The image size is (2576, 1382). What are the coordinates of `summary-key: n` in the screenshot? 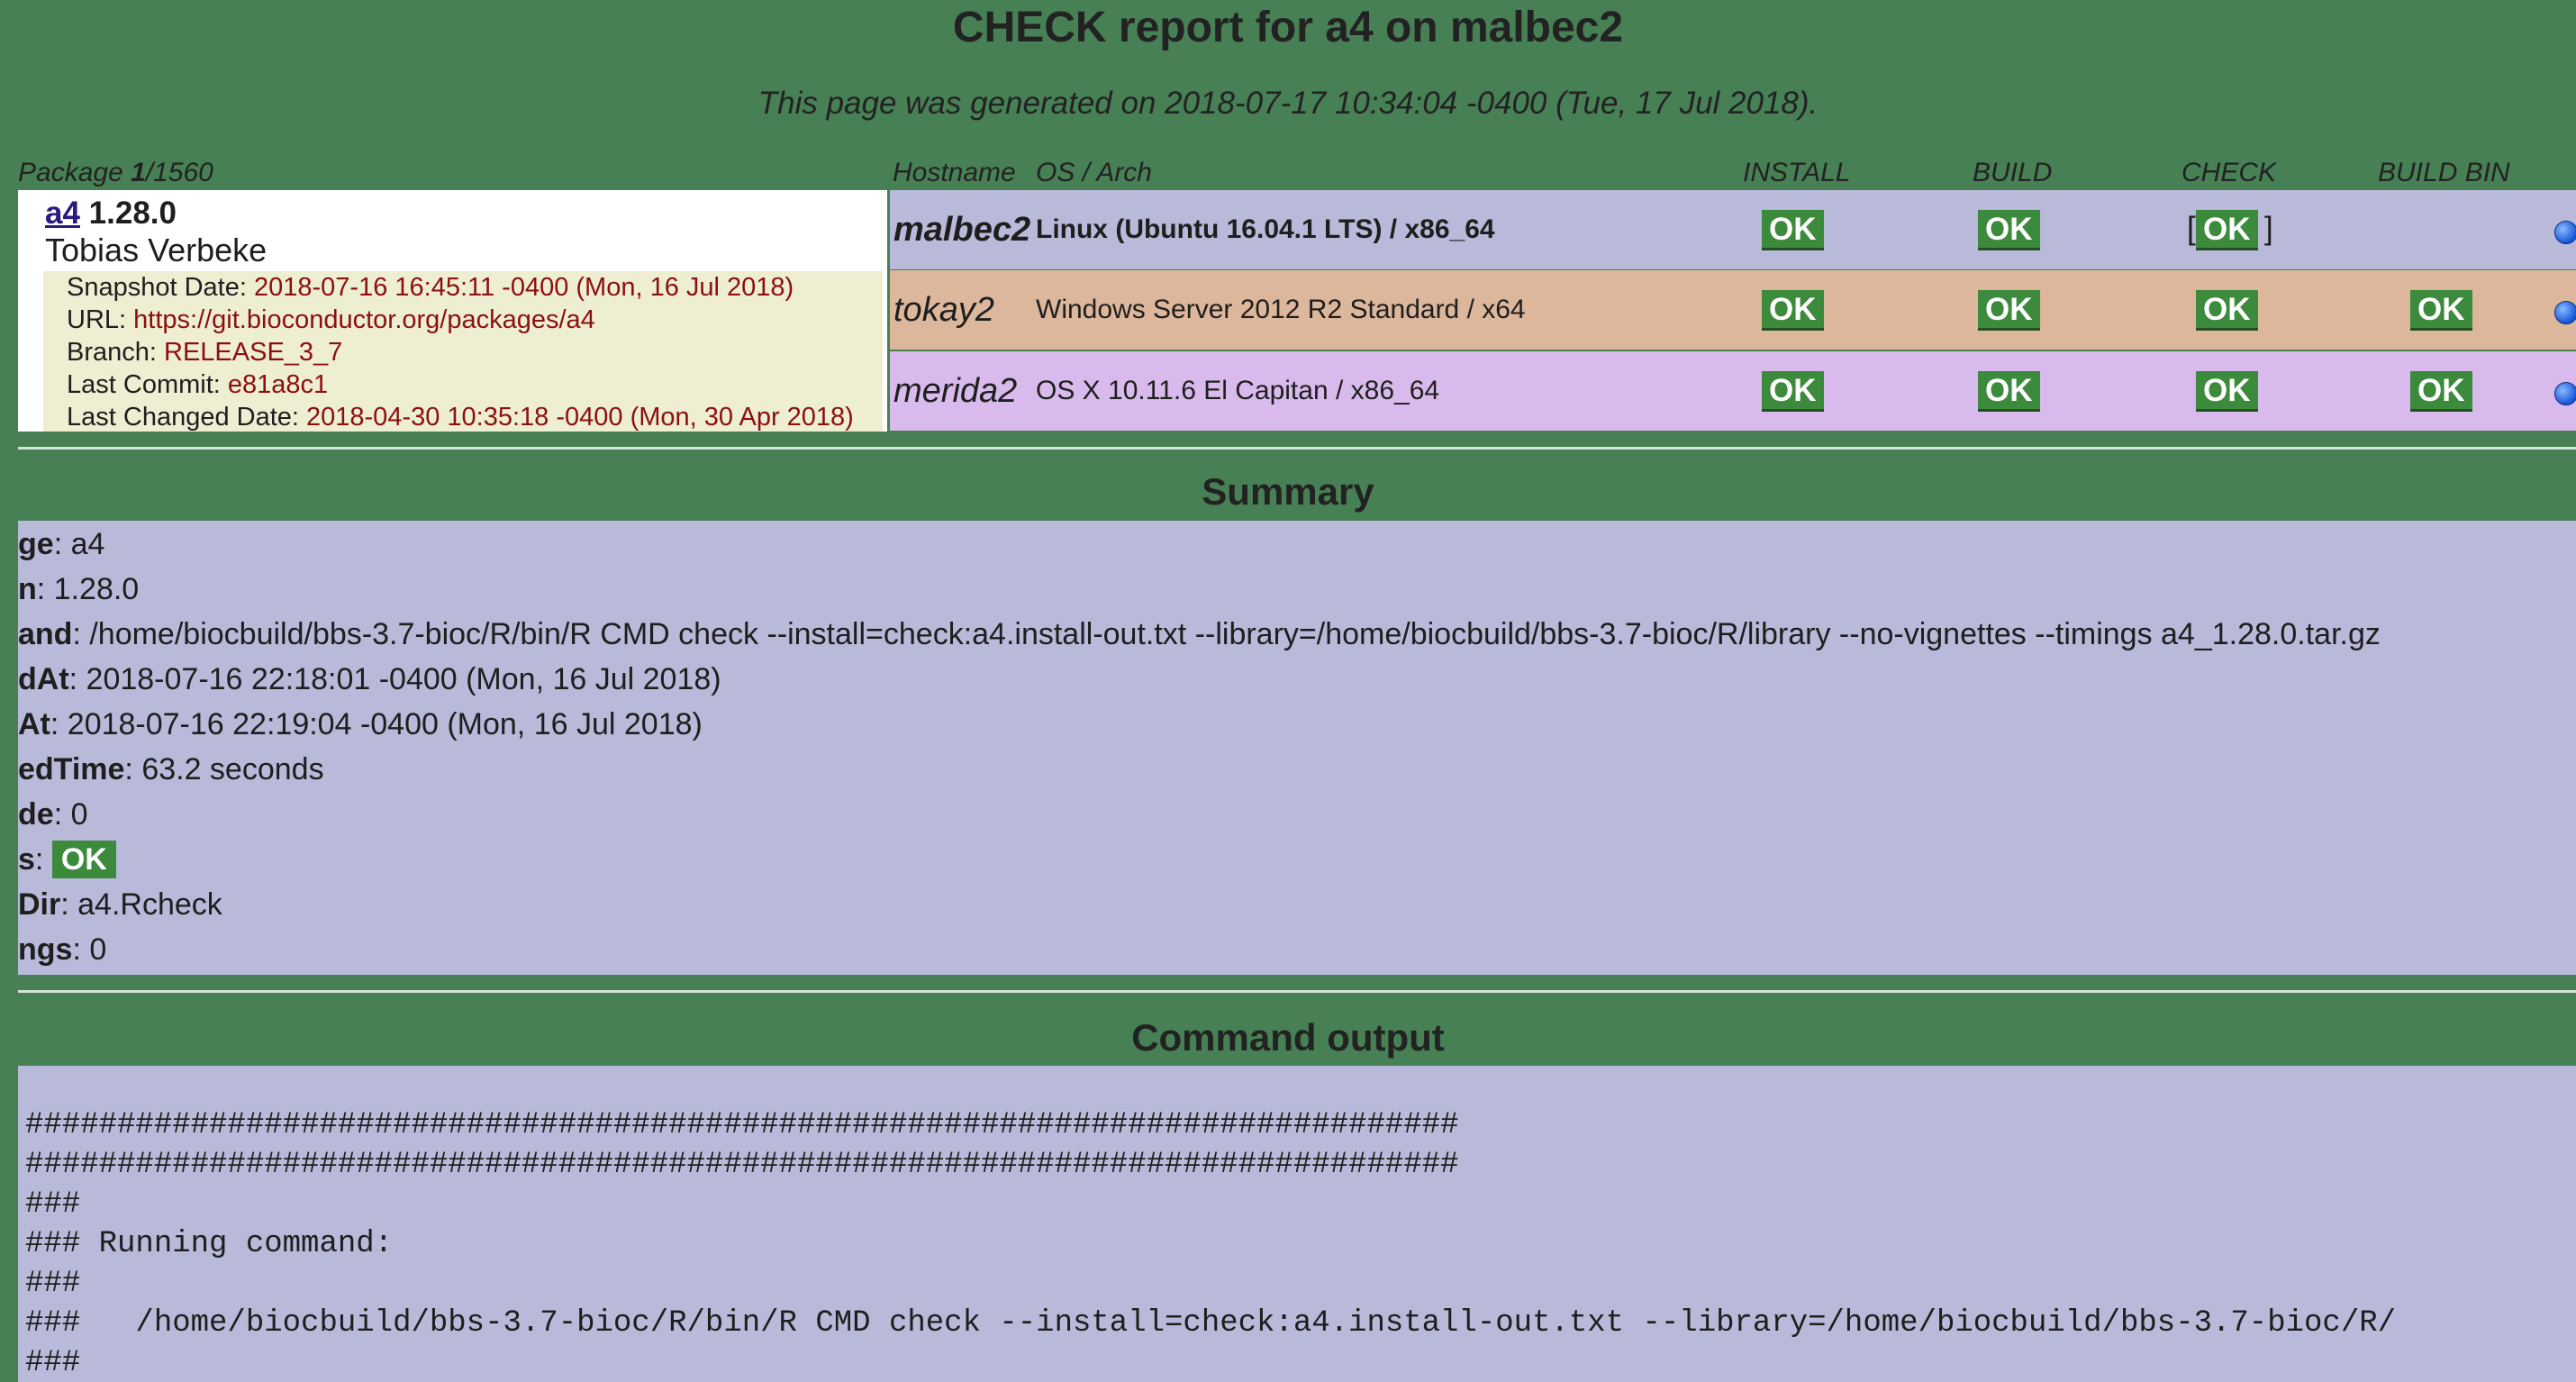 It's located at (27, 589).